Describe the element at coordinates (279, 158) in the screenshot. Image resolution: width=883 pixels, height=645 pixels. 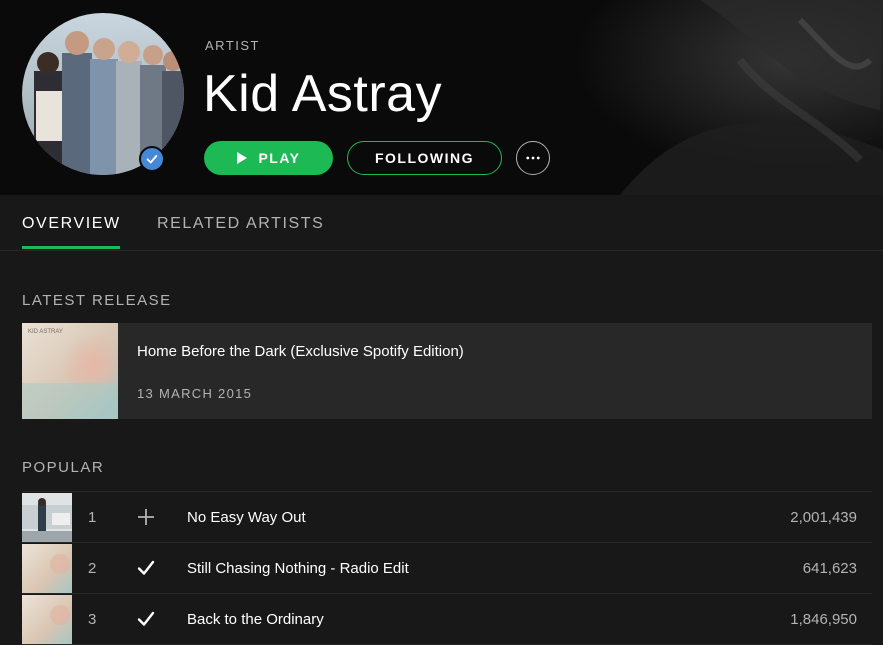
I see `play-button-label: PLAY` at that location.